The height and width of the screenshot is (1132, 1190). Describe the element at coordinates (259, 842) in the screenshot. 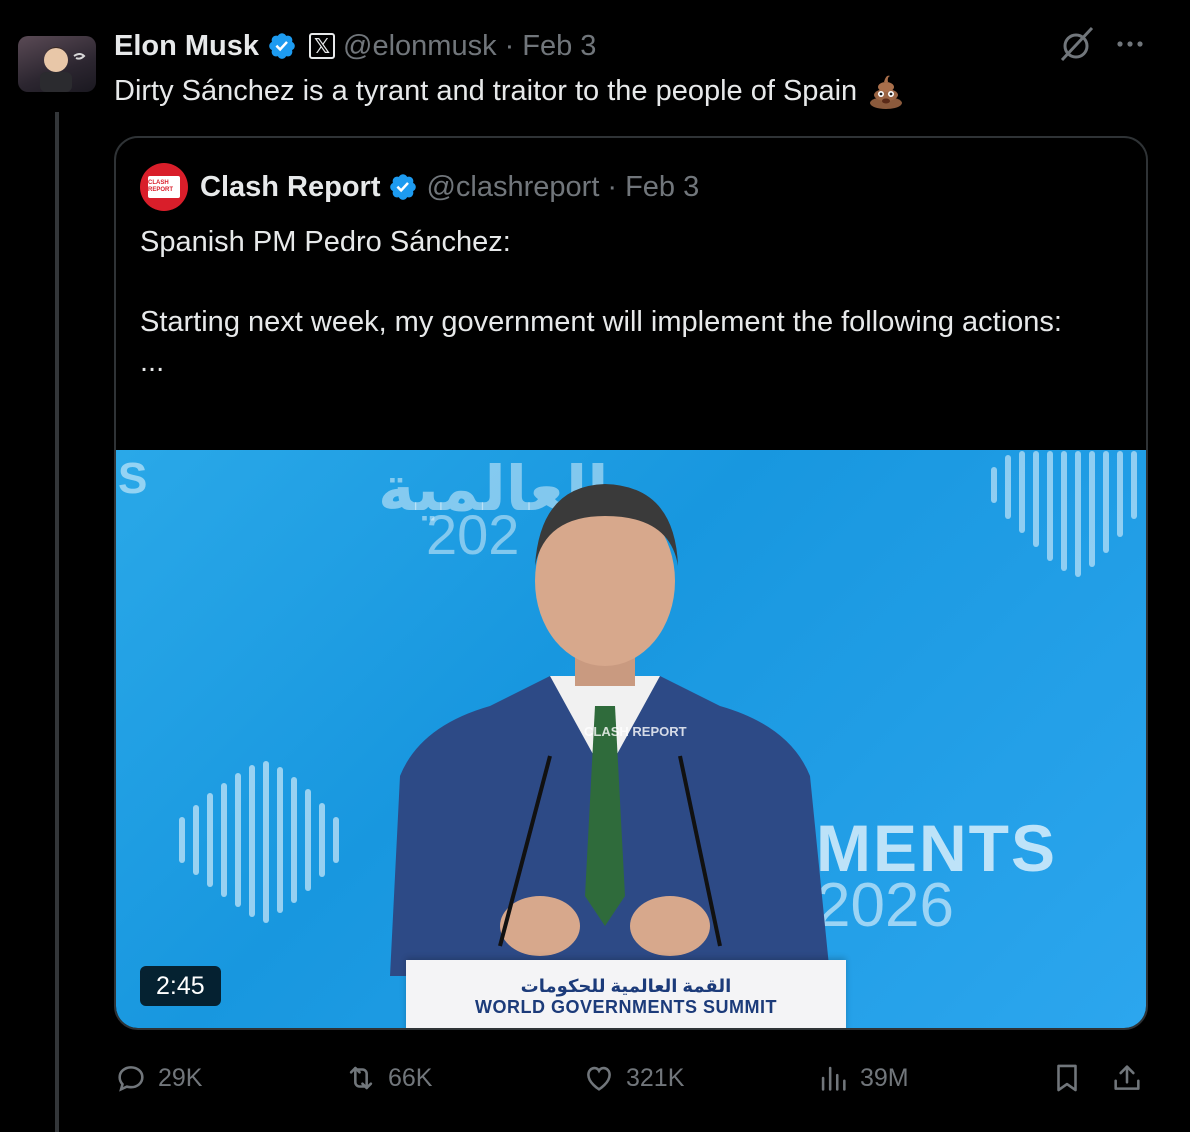

I see `backdrop-pattern-left` at that location.